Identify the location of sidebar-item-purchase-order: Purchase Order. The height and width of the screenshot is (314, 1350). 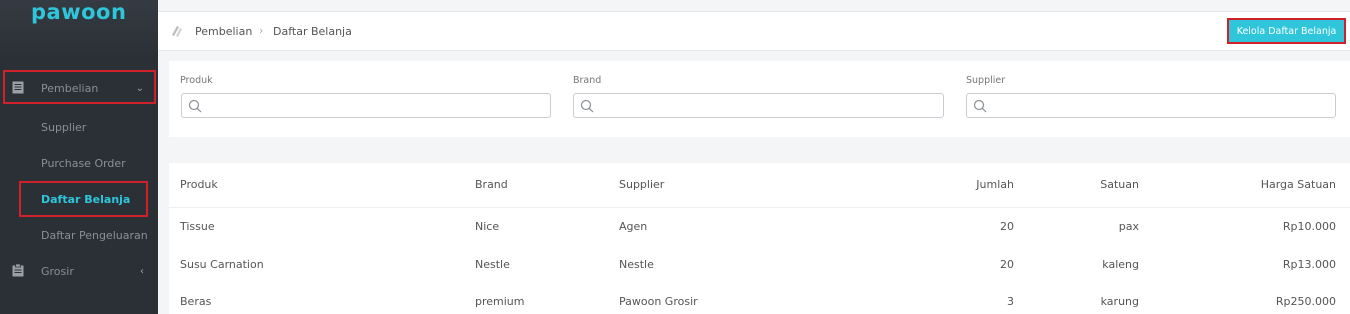
(79, 163).